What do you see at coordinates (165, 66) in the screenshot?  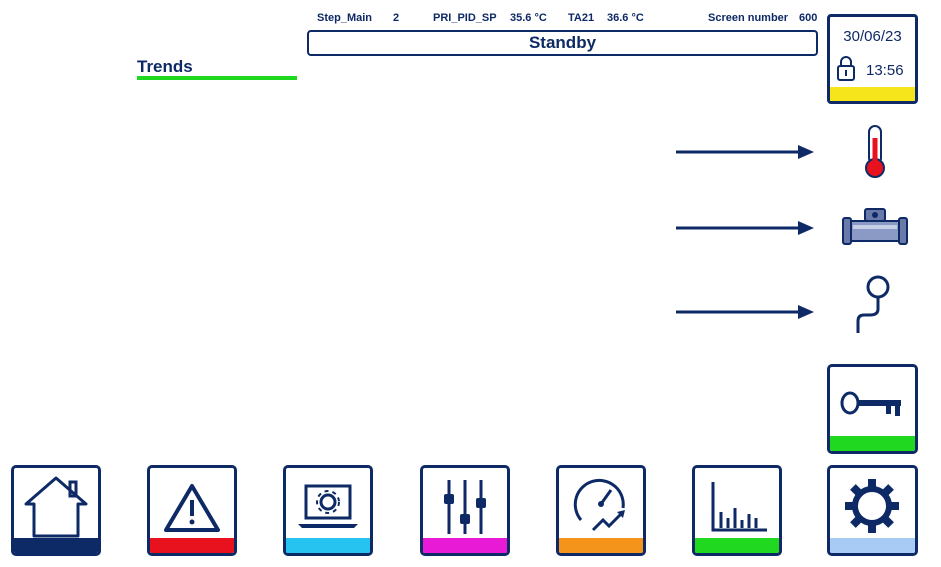 I see `page-title: Trends` at bounding box center [165, 66].